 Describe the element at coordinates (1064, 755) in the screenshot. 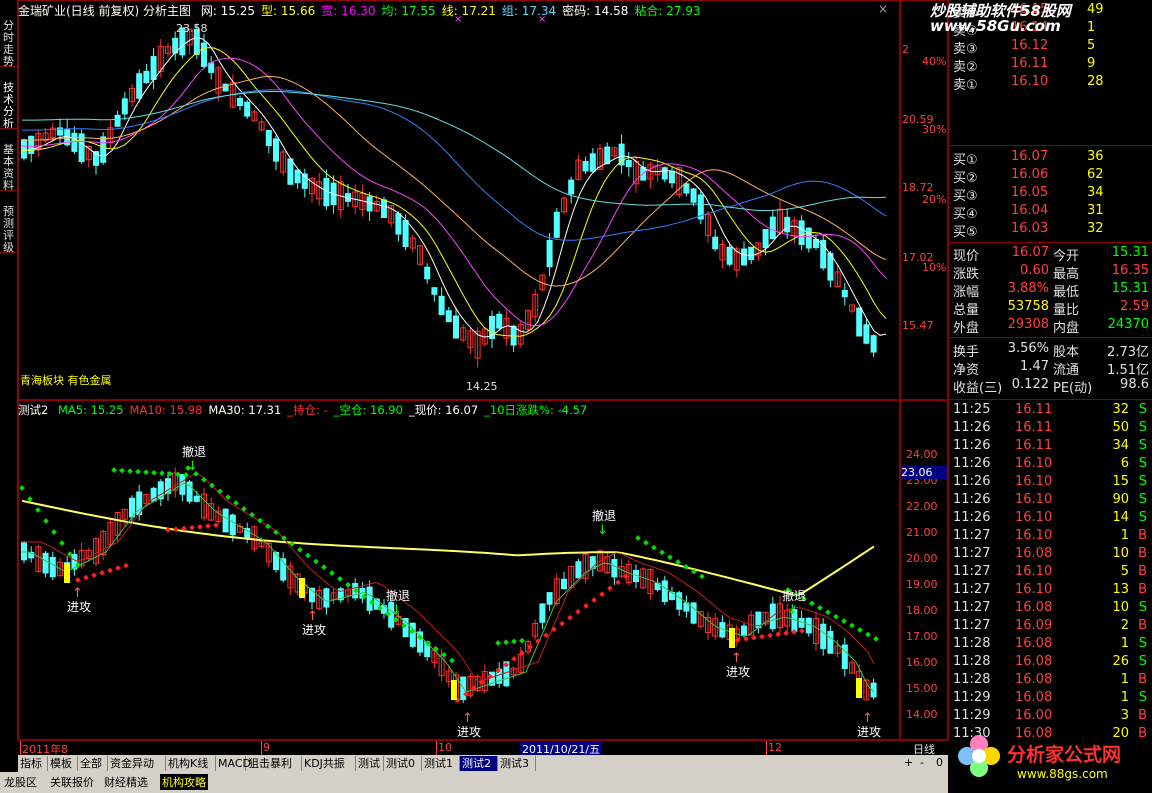

I see `watermark-brand: 分析家公式网` at that location.